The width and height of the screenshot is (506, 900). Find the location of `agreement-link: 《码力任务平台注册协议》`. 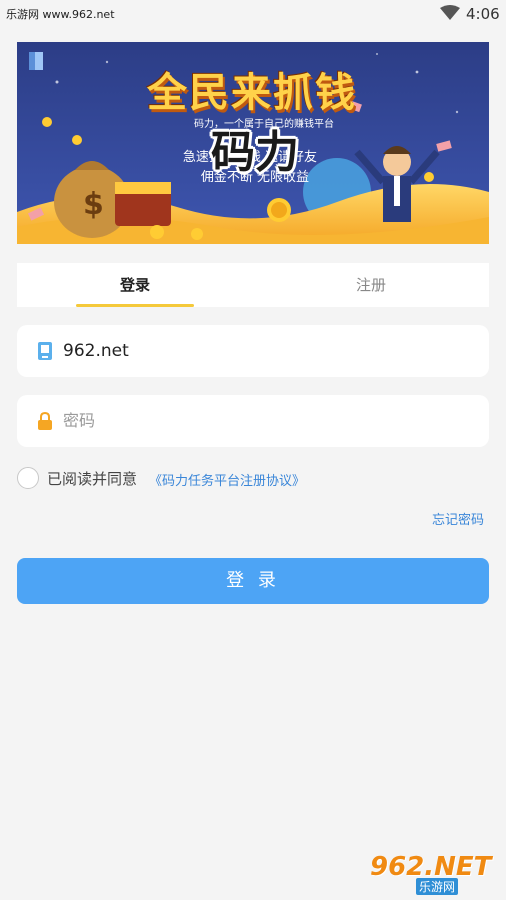

agreement-link: 《码力任务平台注册协议》 is located at coordinates (227, 479).